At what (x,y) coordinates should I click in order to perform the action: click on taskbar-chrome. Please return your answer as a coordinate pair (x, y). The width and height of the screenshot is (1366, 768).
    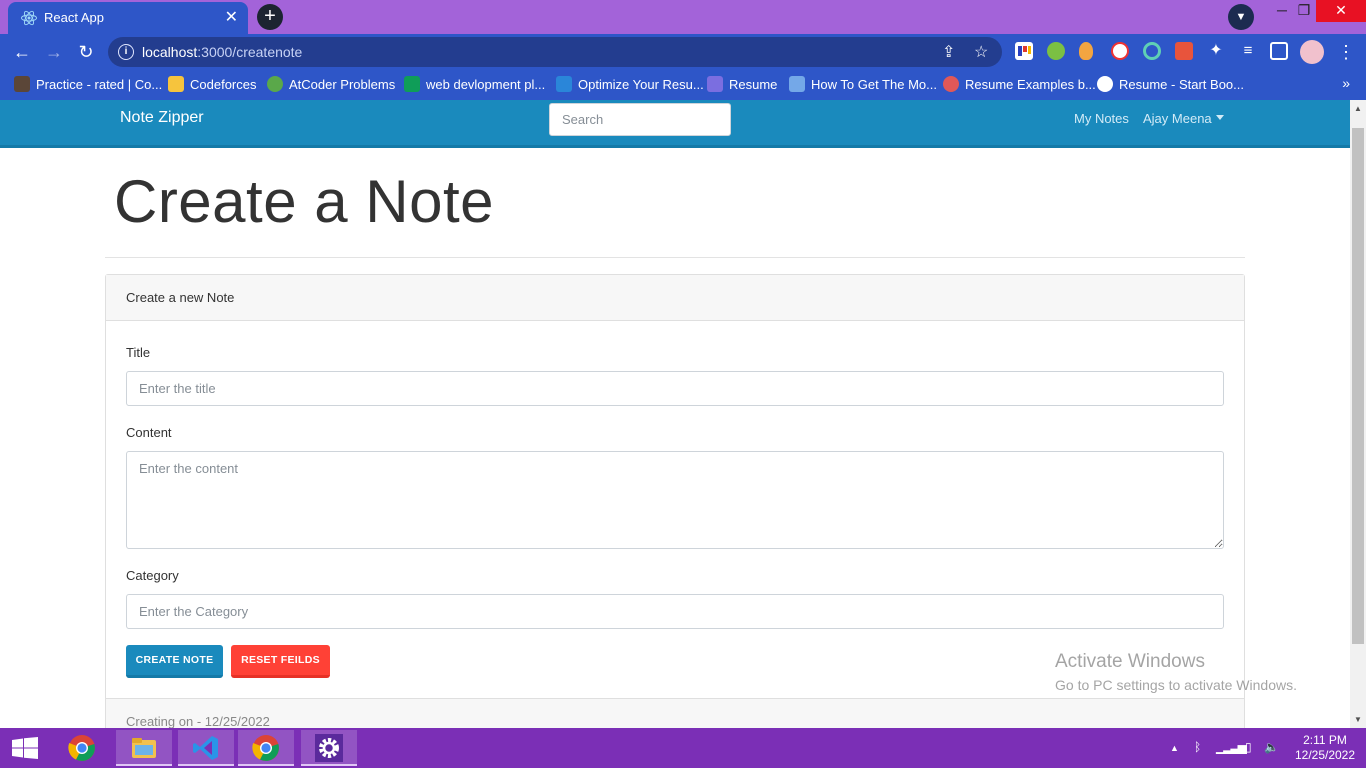
    Looking at the image, I should click on (82, 748).